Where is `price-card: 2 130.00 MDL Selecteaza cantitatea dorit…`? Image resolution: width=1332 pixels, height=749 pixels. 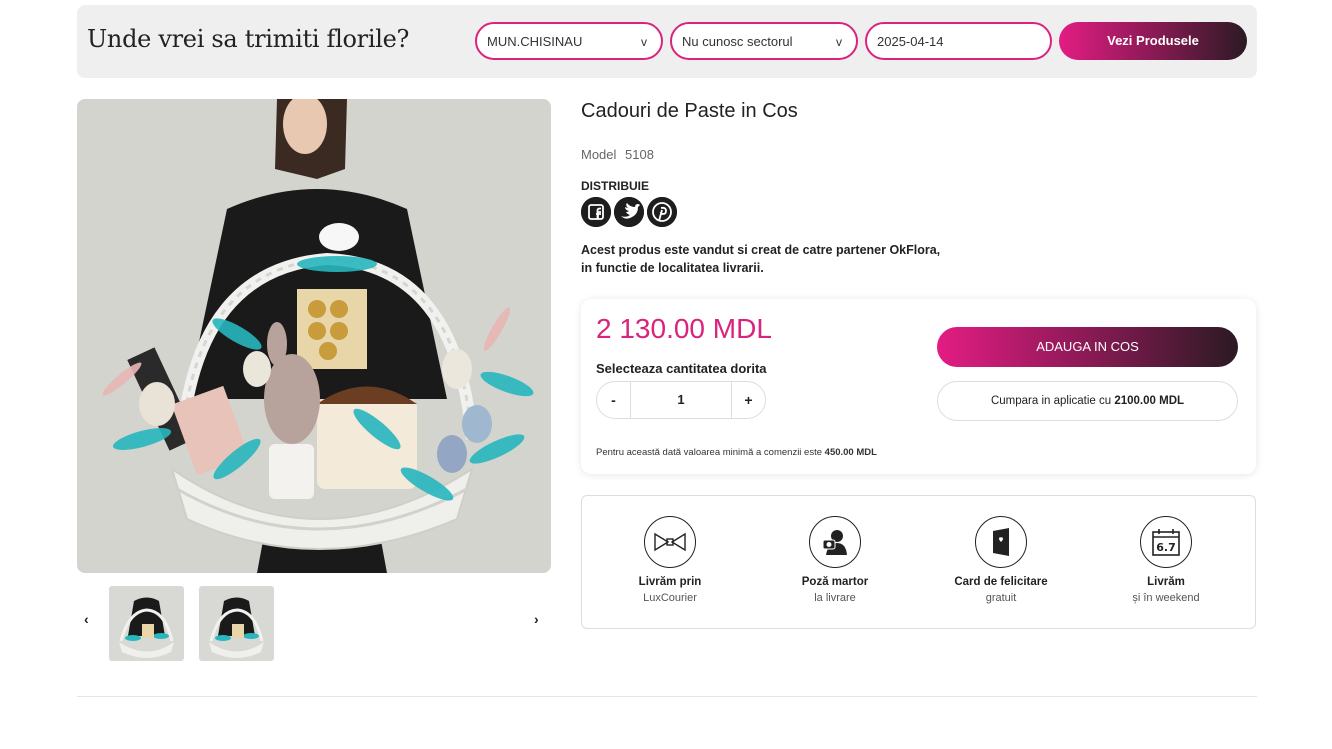
price-card: 2 130.00 MDL Selecteaza cantitatea dorit… is located at coordinates (918, 386).